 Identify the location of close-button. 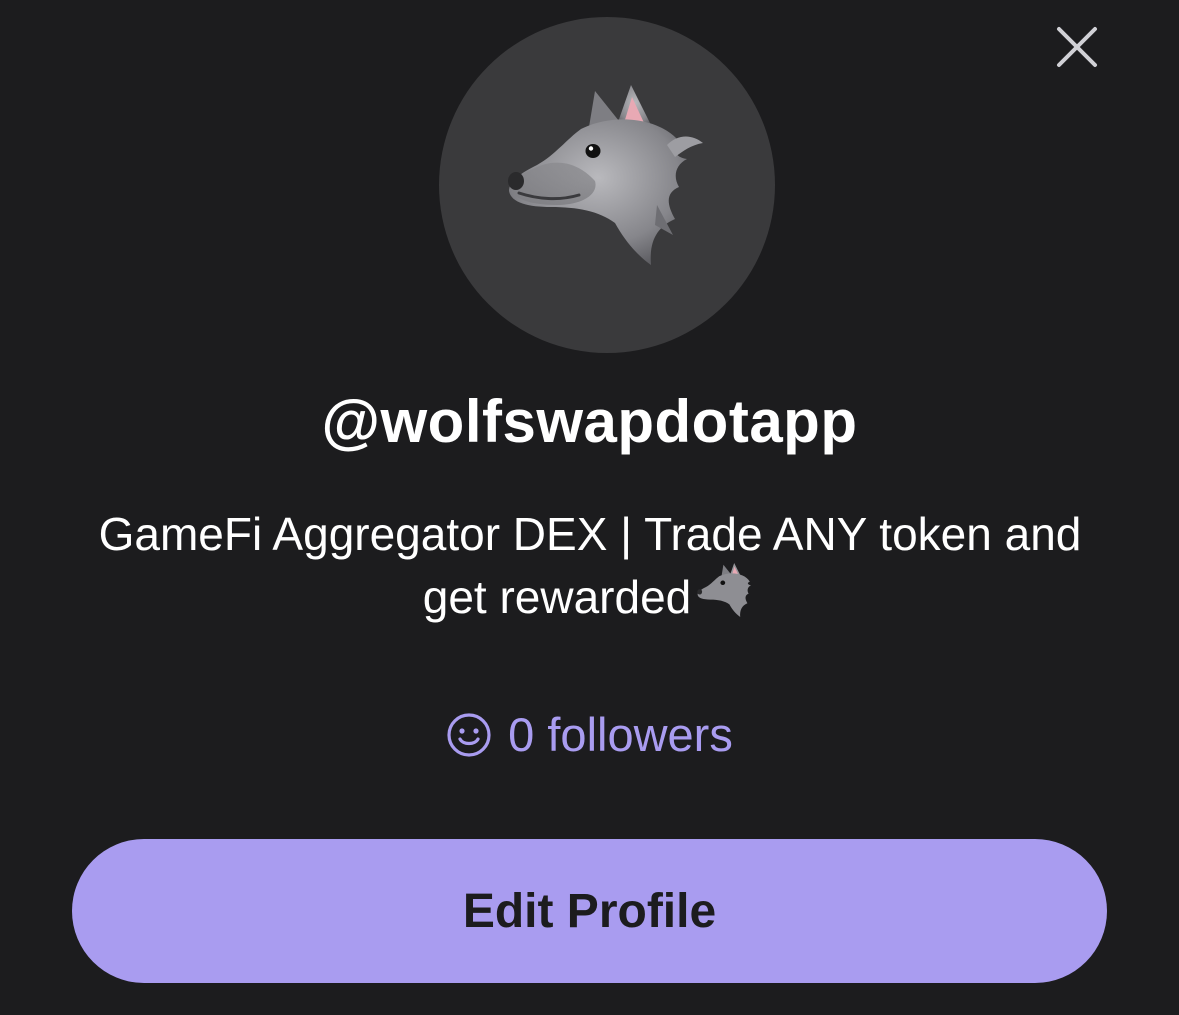
(1077, 47).